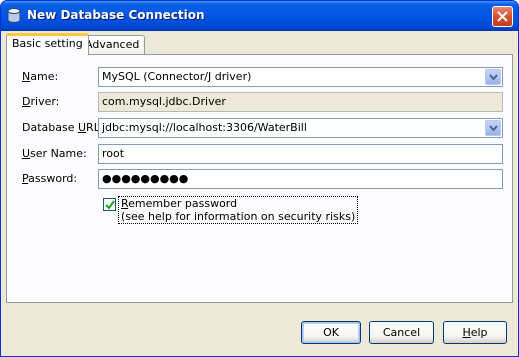 This screenshot has width=519, height=357. I want to click on password-value: ●●●●●●●●●, so click(145, 178).